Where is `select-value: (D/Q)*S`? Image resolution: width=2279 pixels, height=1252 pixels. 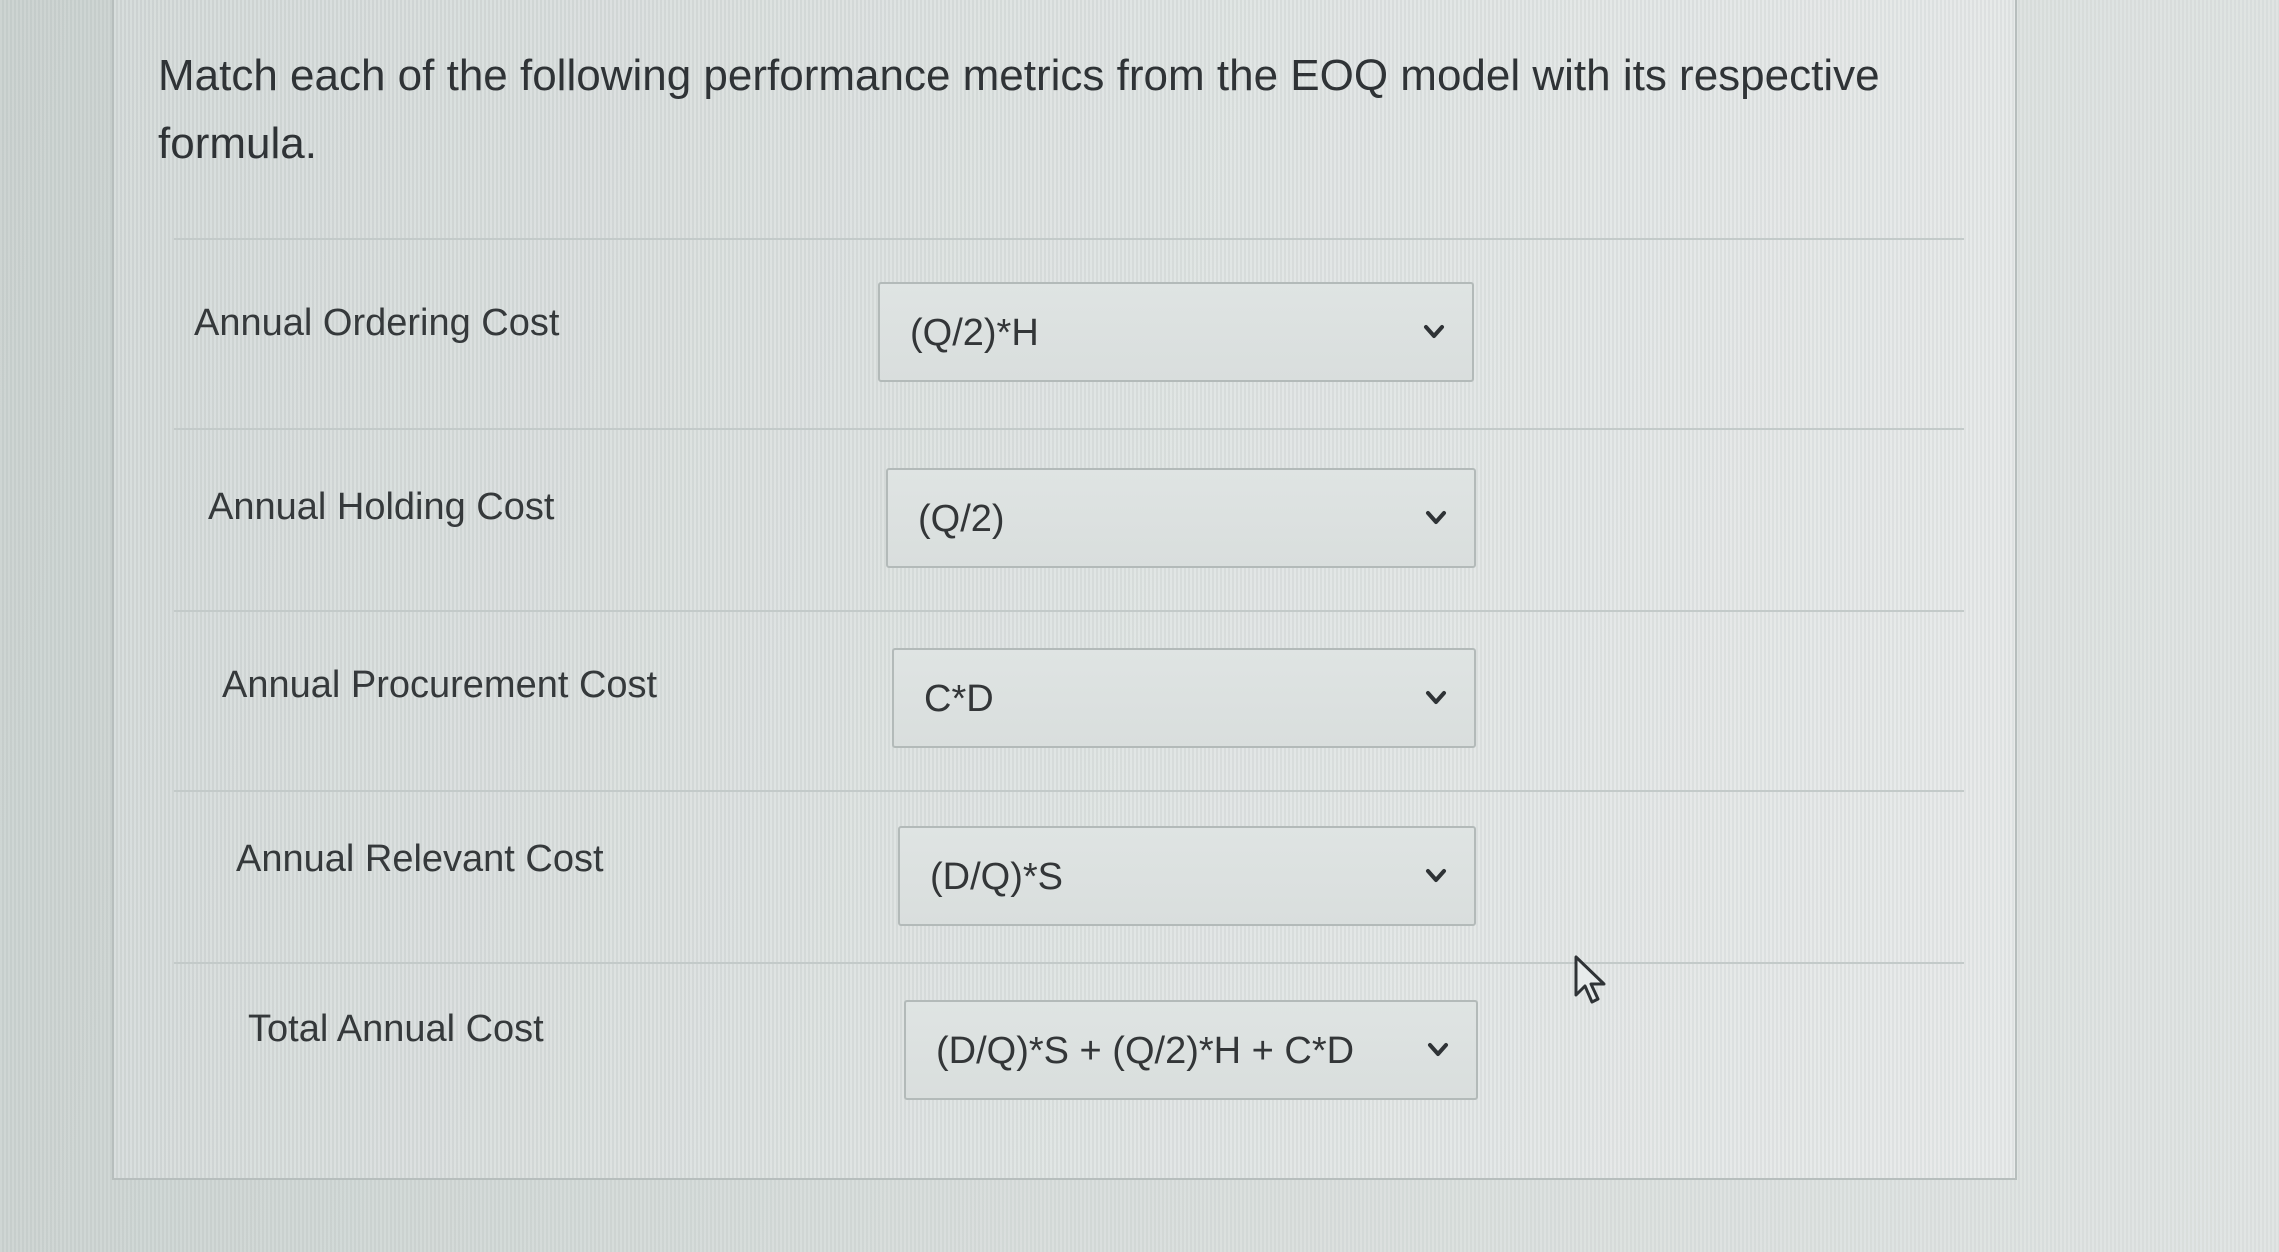 select-value: (D/Q)*S is located at coordinates (996, 877).